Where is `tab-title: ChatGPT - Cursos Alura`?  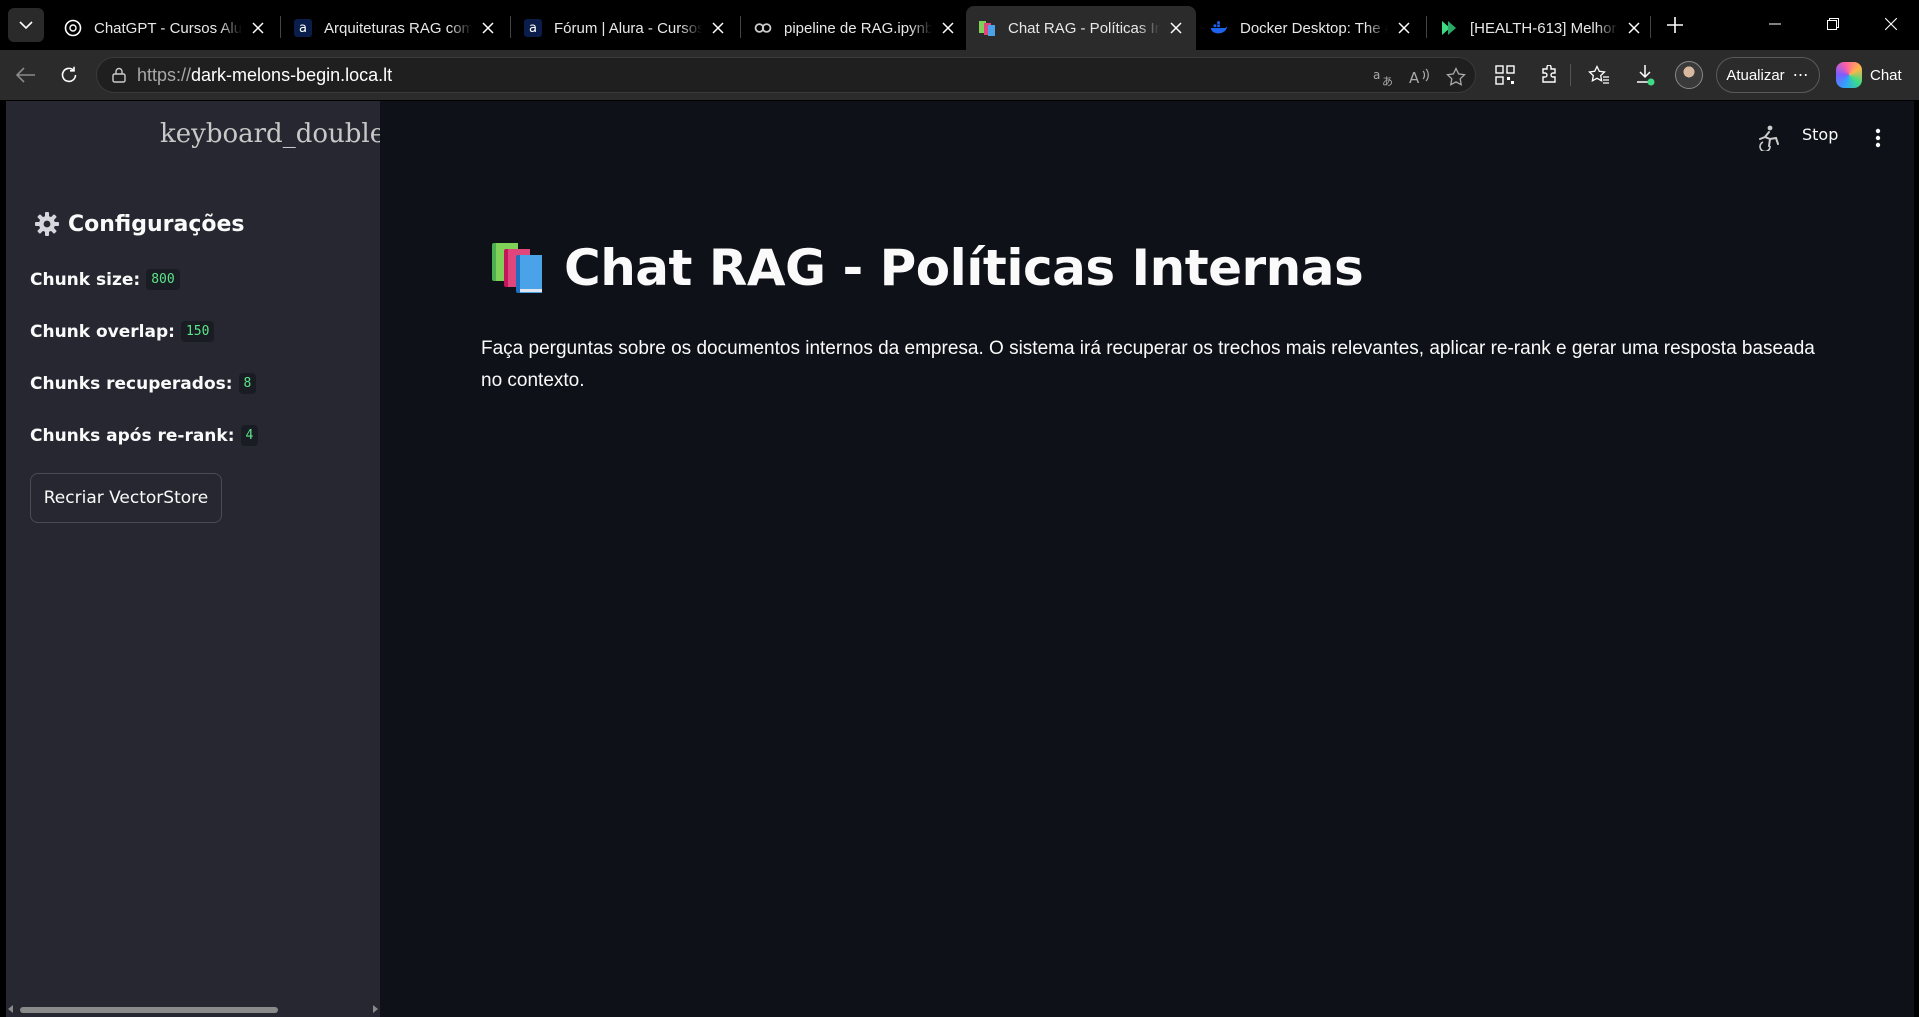 tab-title: ChatGPT - Cursos Alura is located at coordinates (168, 28).